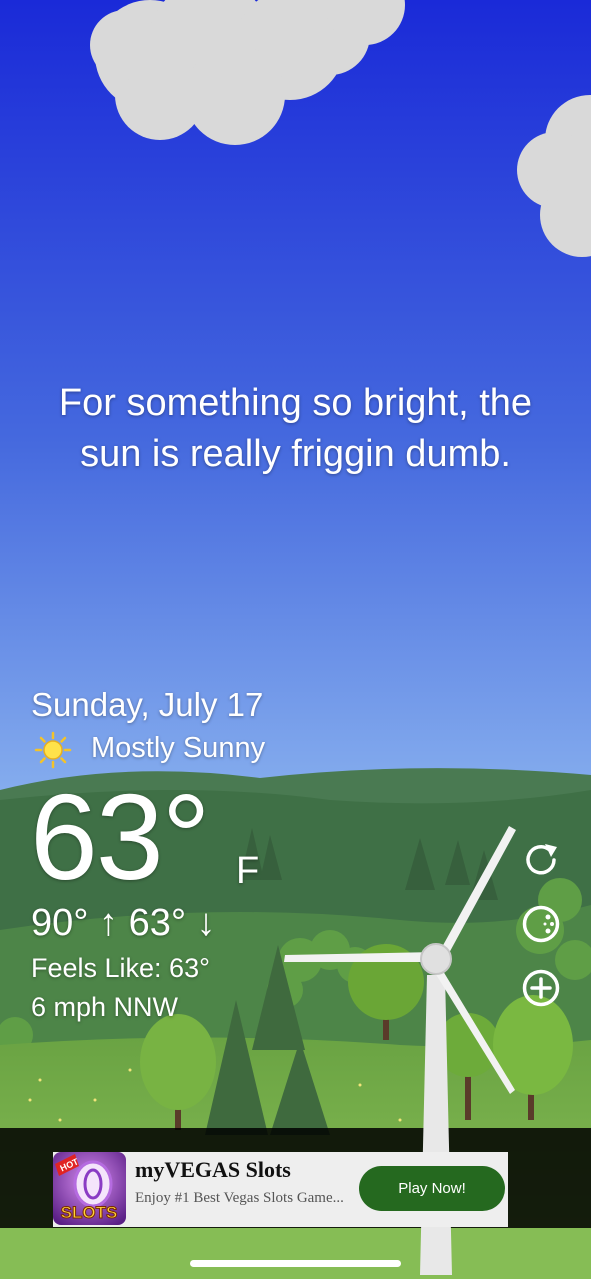  What do you see at coordinates (89, 1212) in the screenshot?
I see `ad-icon-slots-text: SLOTS` at bounding box center [89, 1212].